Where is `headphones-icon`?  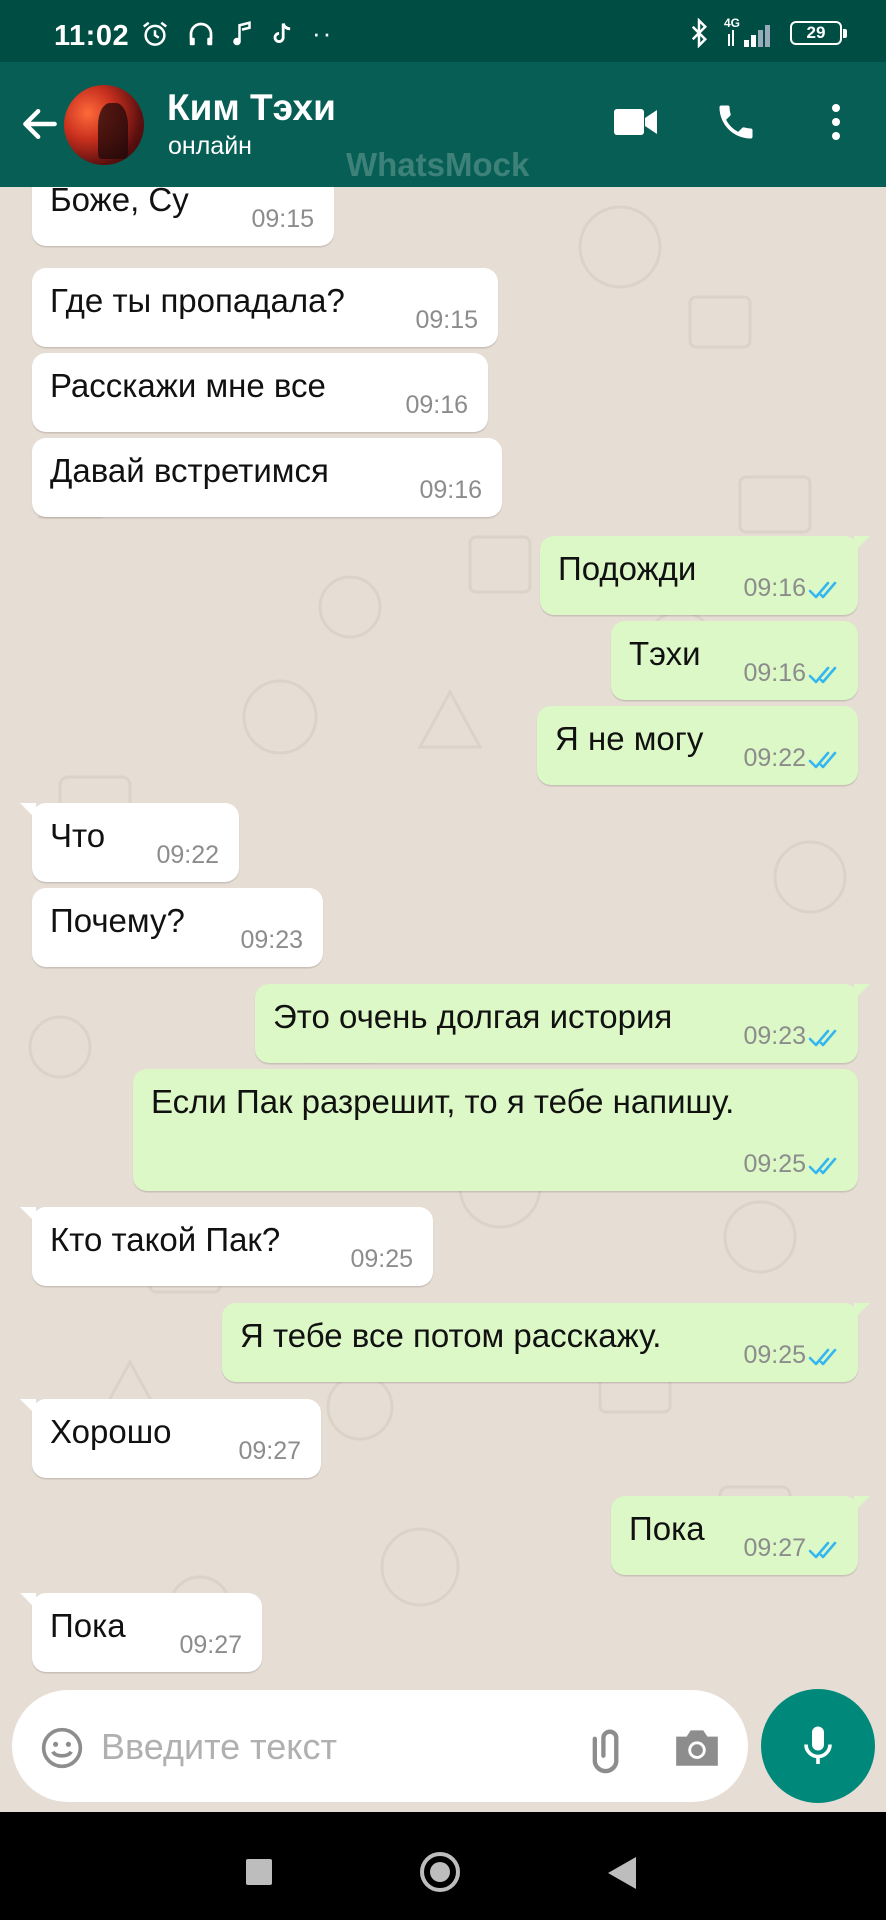
headphones-icon is located at coordinates (201, 33).